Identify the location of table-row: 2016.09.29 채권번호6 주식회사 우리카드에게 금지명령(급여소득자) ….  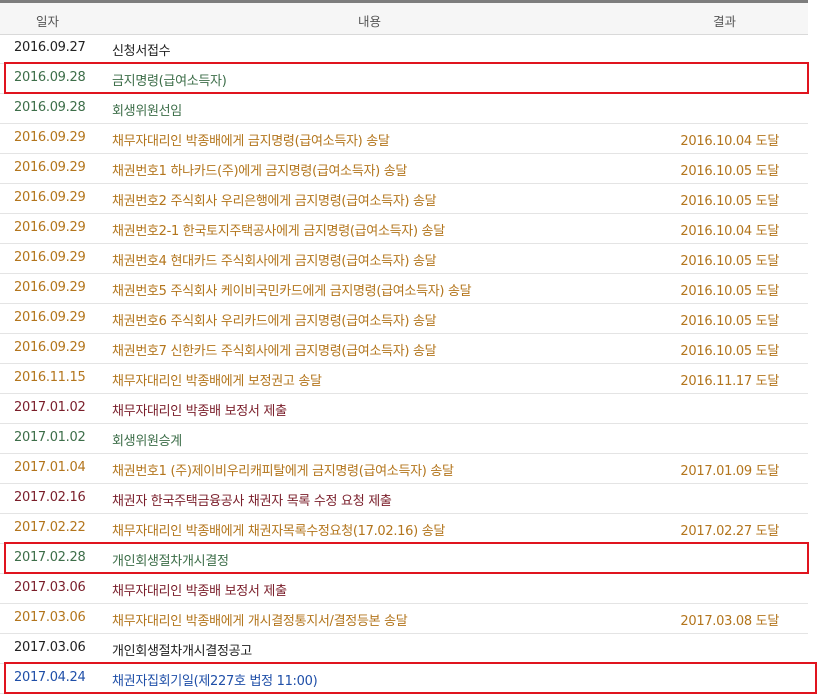
(404, 319).